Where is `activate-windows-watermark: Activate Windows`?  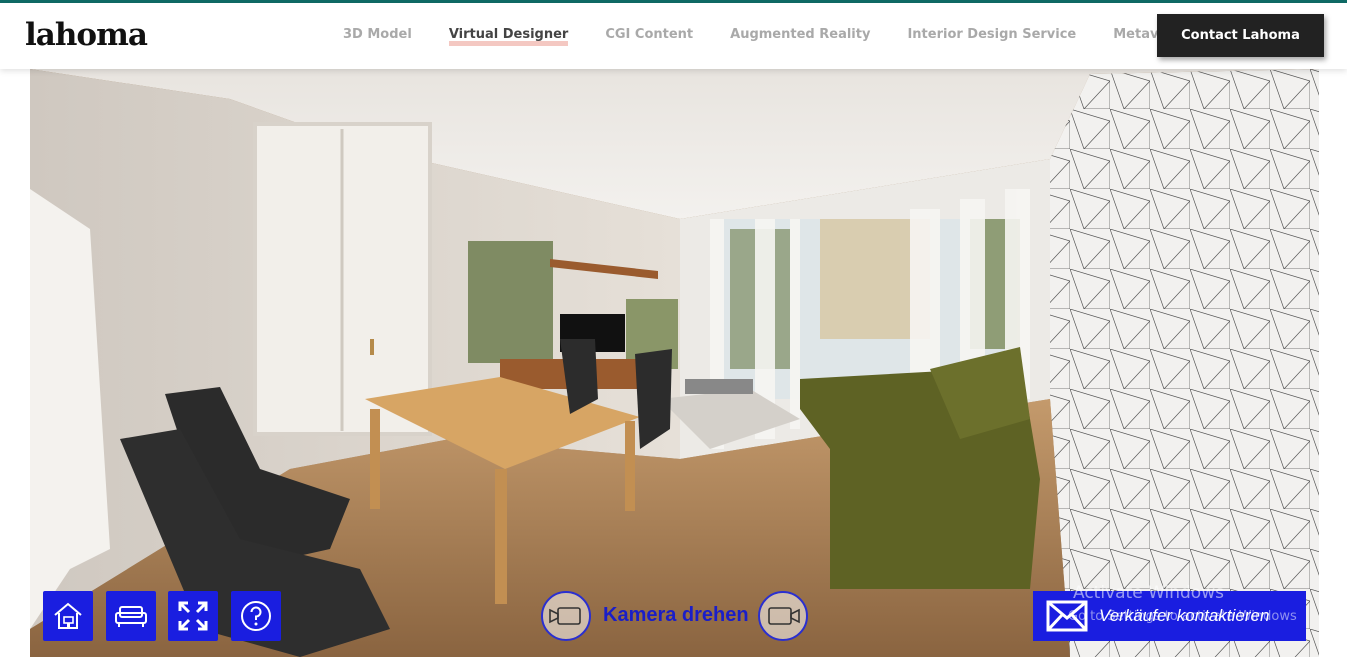 activate-windows-watermark: Activate Windows is located at coordinates (1148, 593).